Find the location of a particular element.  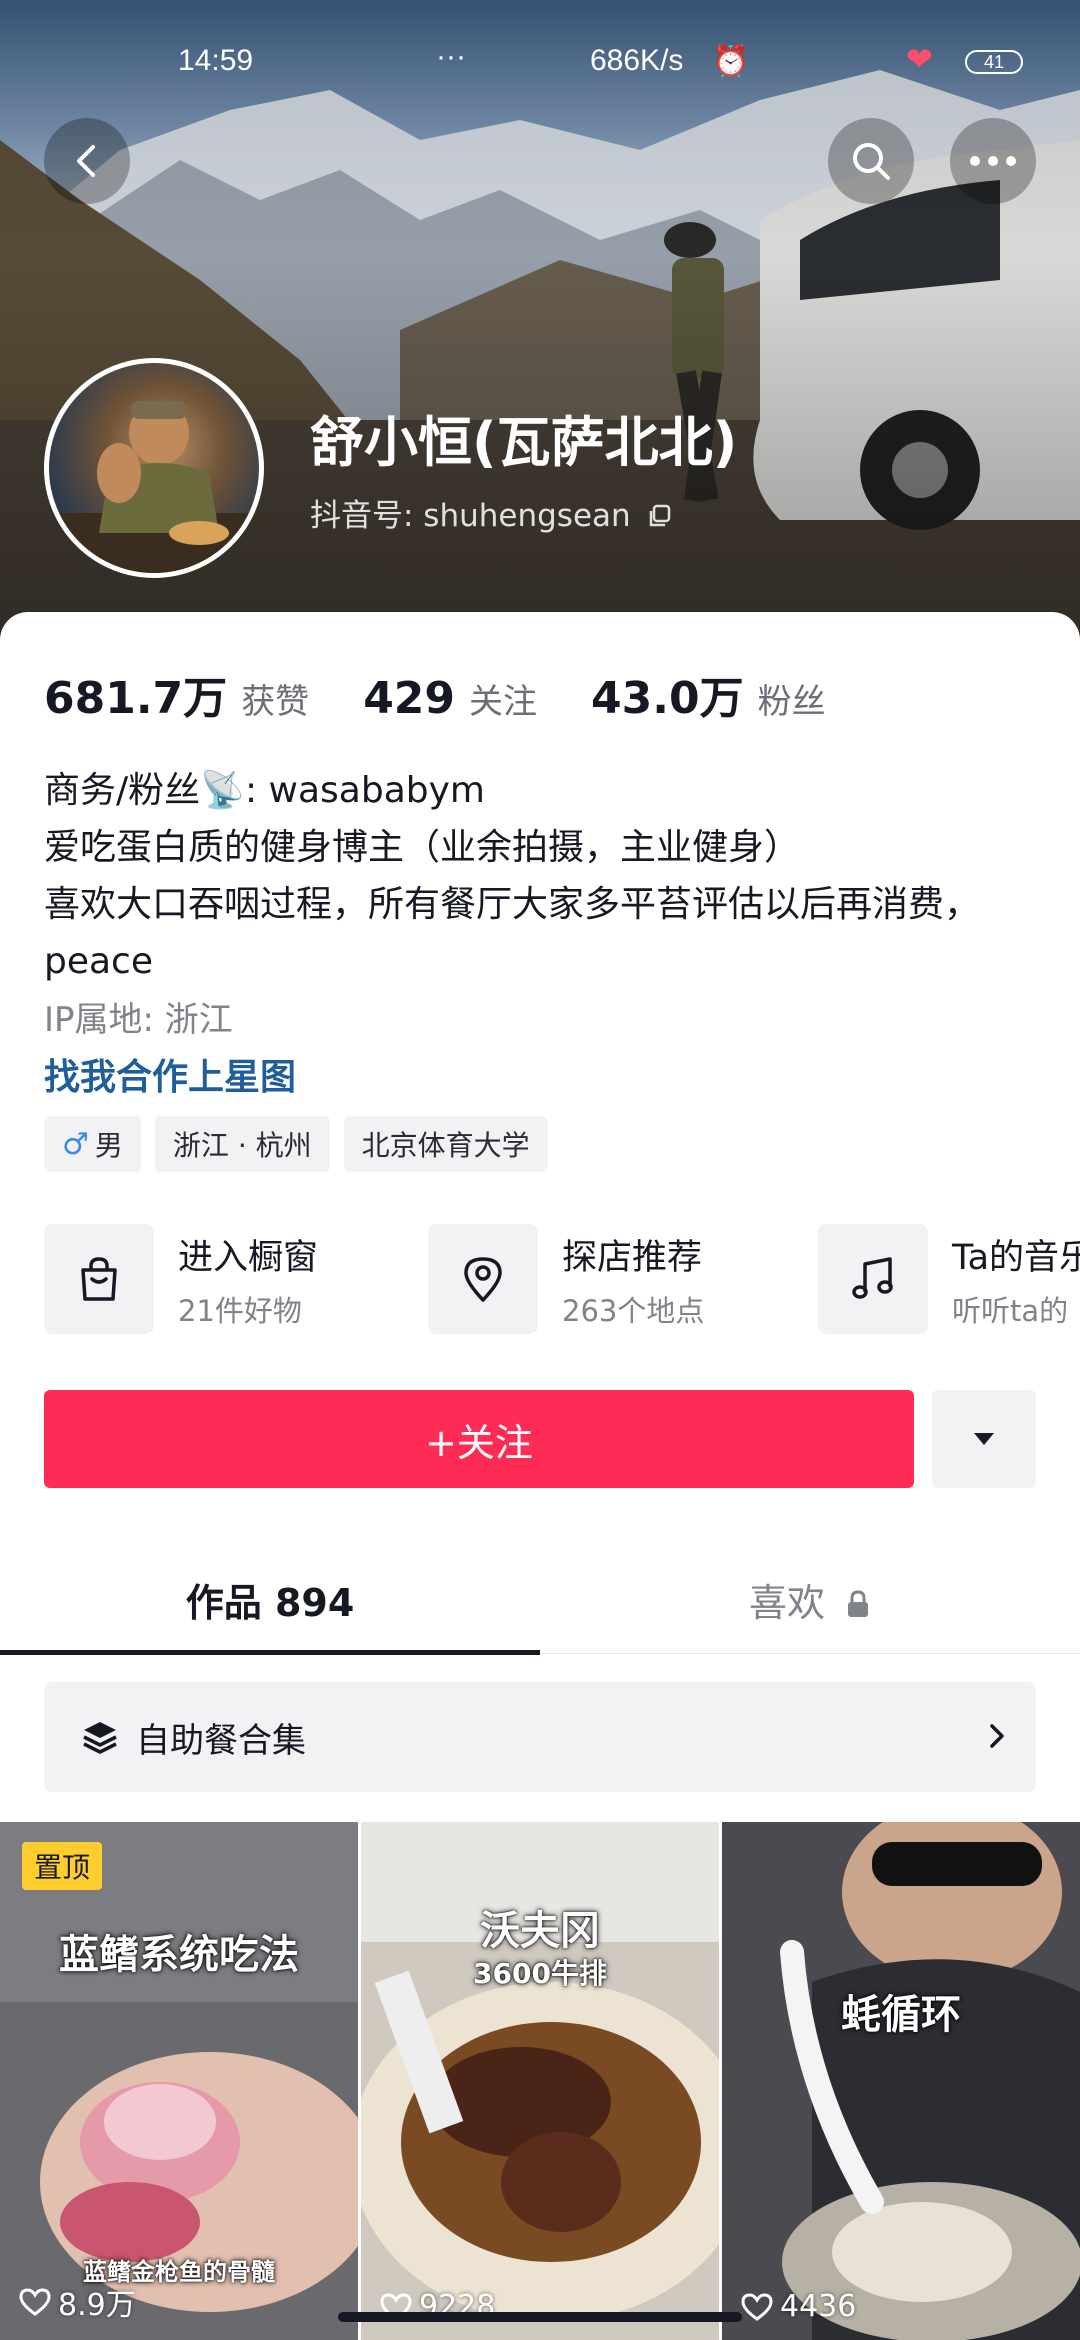

video-likes-count: 8.9万 is located at coordinates (97, 2305).